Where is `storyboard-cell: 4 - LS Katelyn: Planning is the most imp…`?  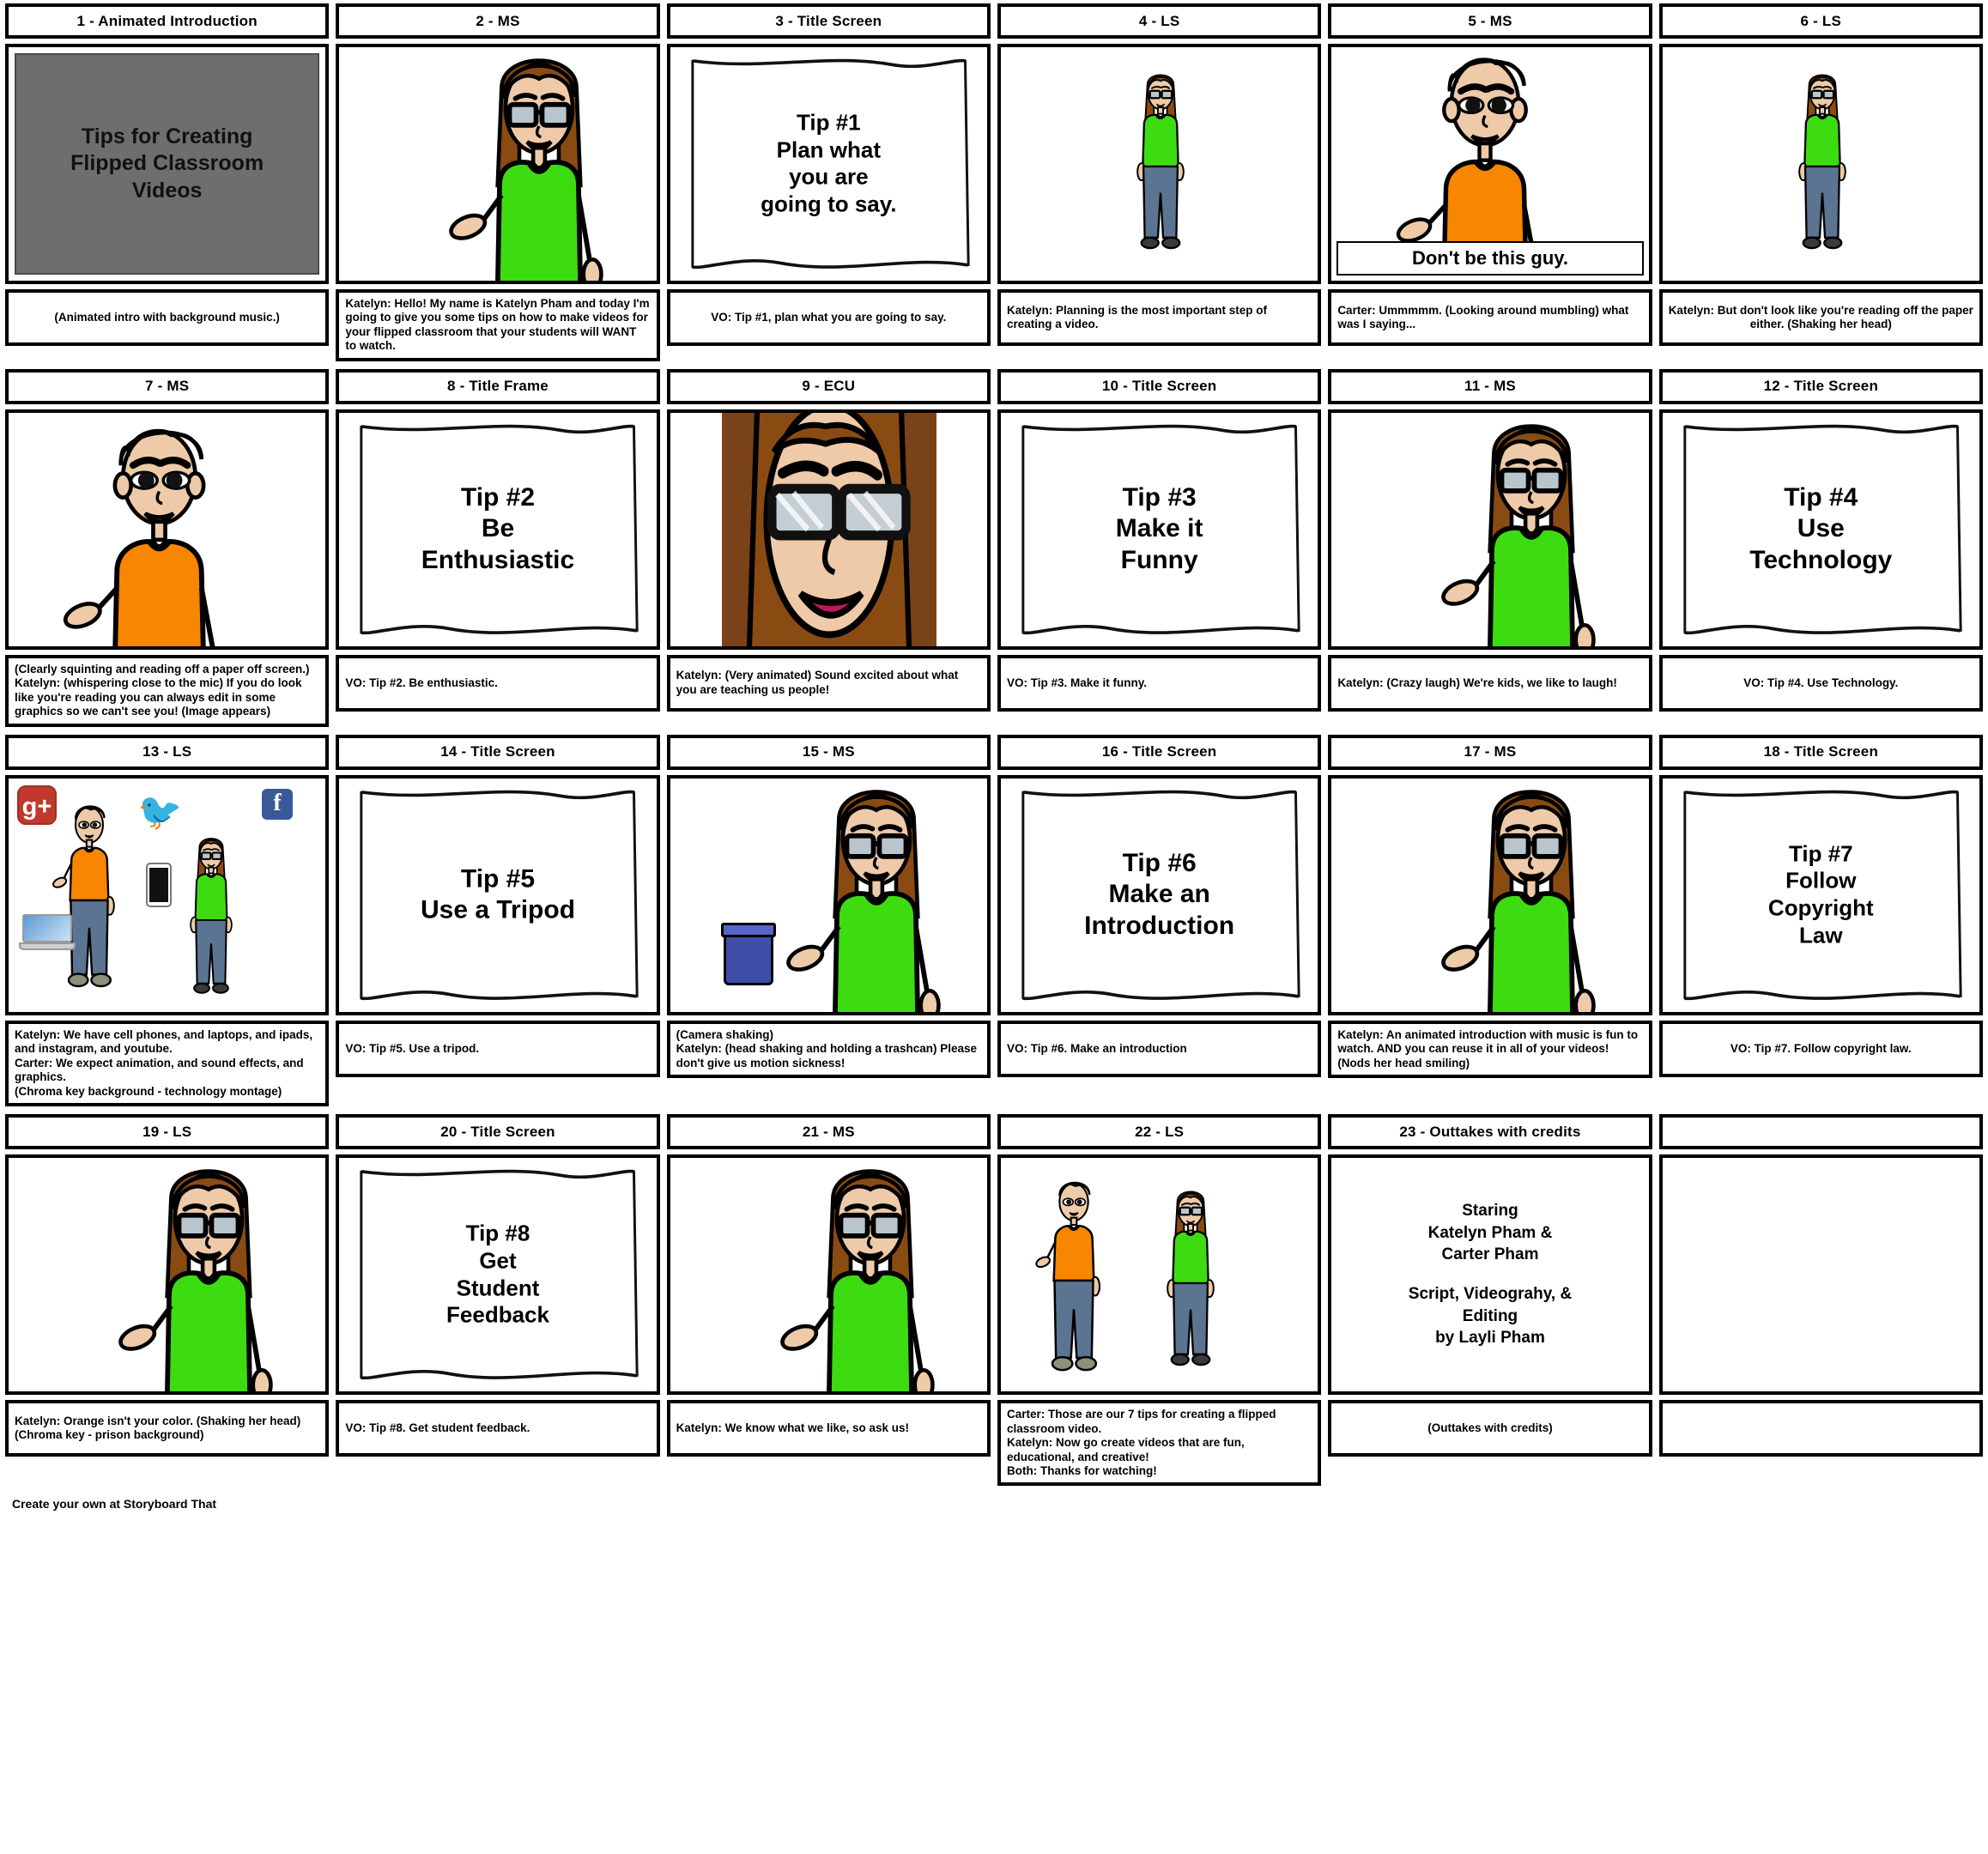
storyboard-cell: 4 - LS Katelyn: Planning is the most imp… is located at coordinates (1159, 182).